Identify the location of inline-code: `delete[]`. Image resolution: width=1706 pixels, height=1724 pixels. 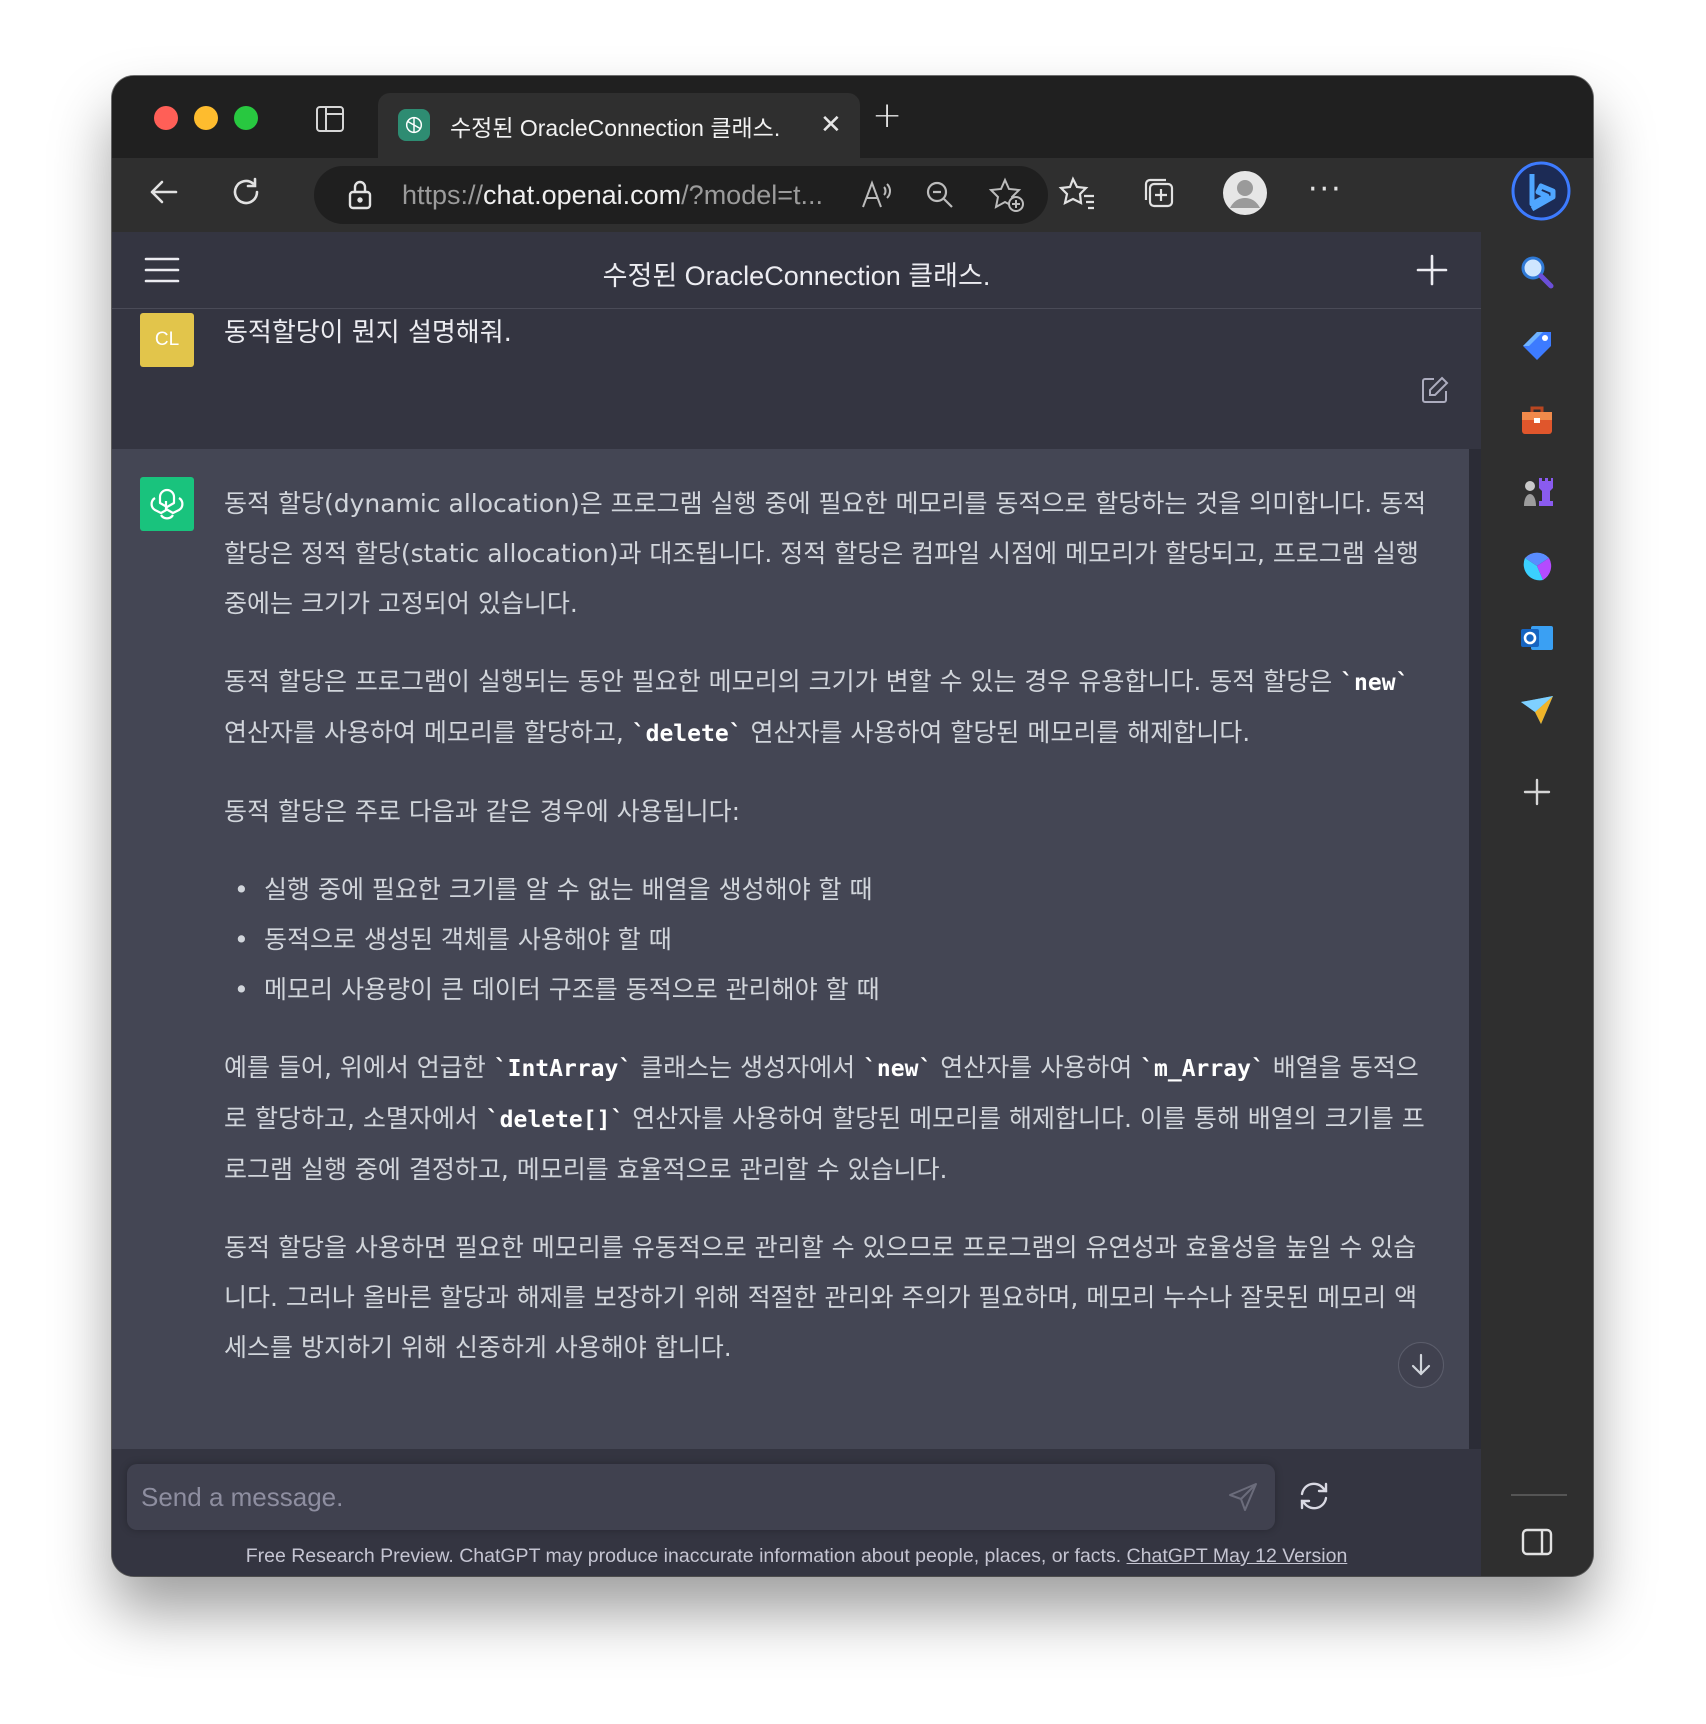
(555, 1120).